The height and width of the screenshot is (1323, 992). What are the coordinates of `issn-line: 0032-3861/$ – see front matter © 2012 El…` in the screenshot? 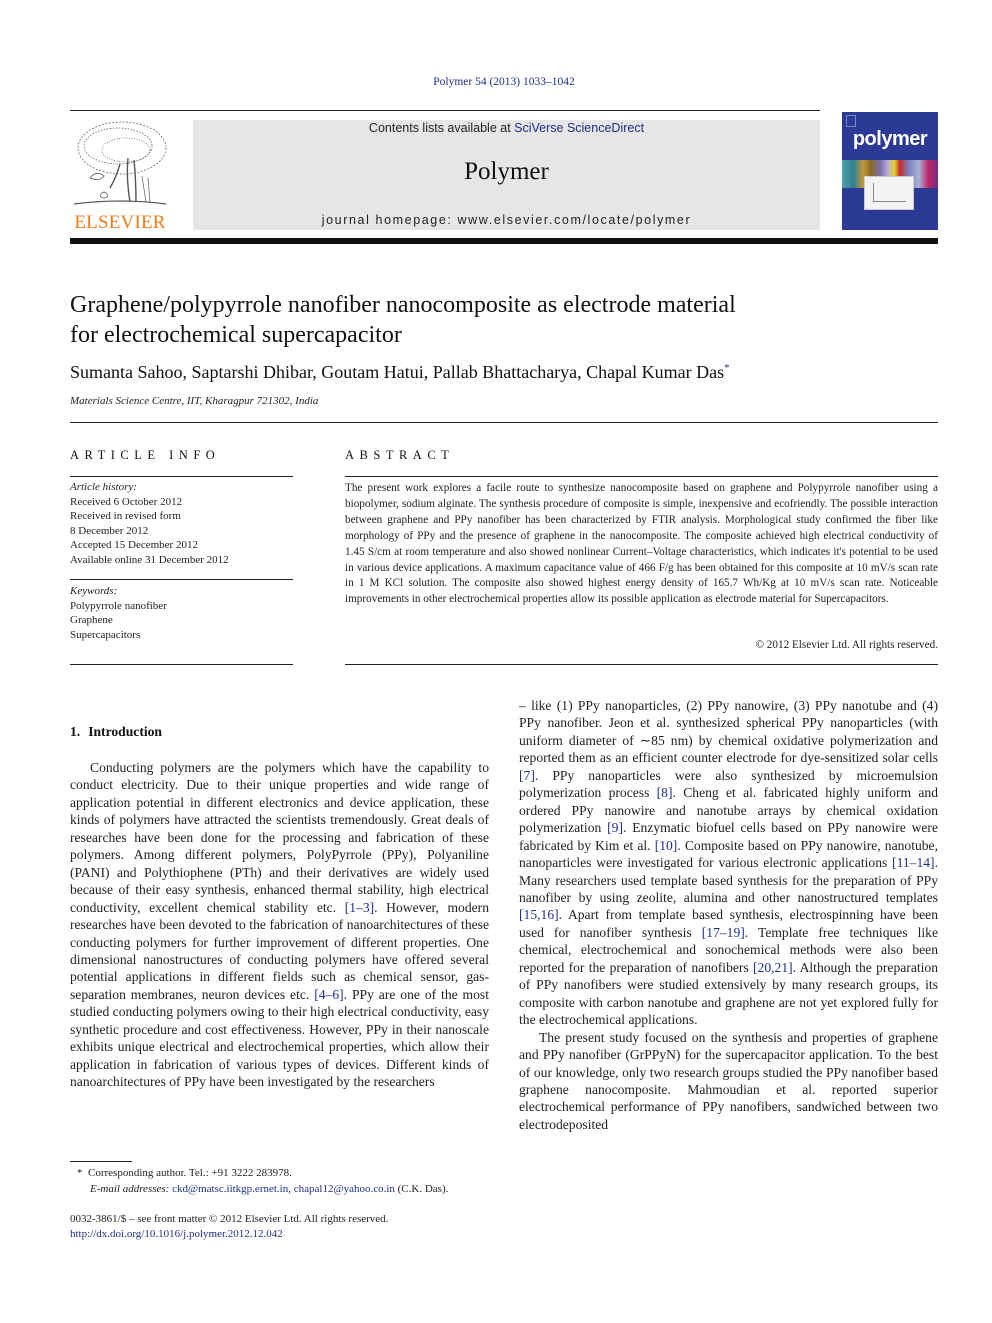 It's located at (229, 1219).